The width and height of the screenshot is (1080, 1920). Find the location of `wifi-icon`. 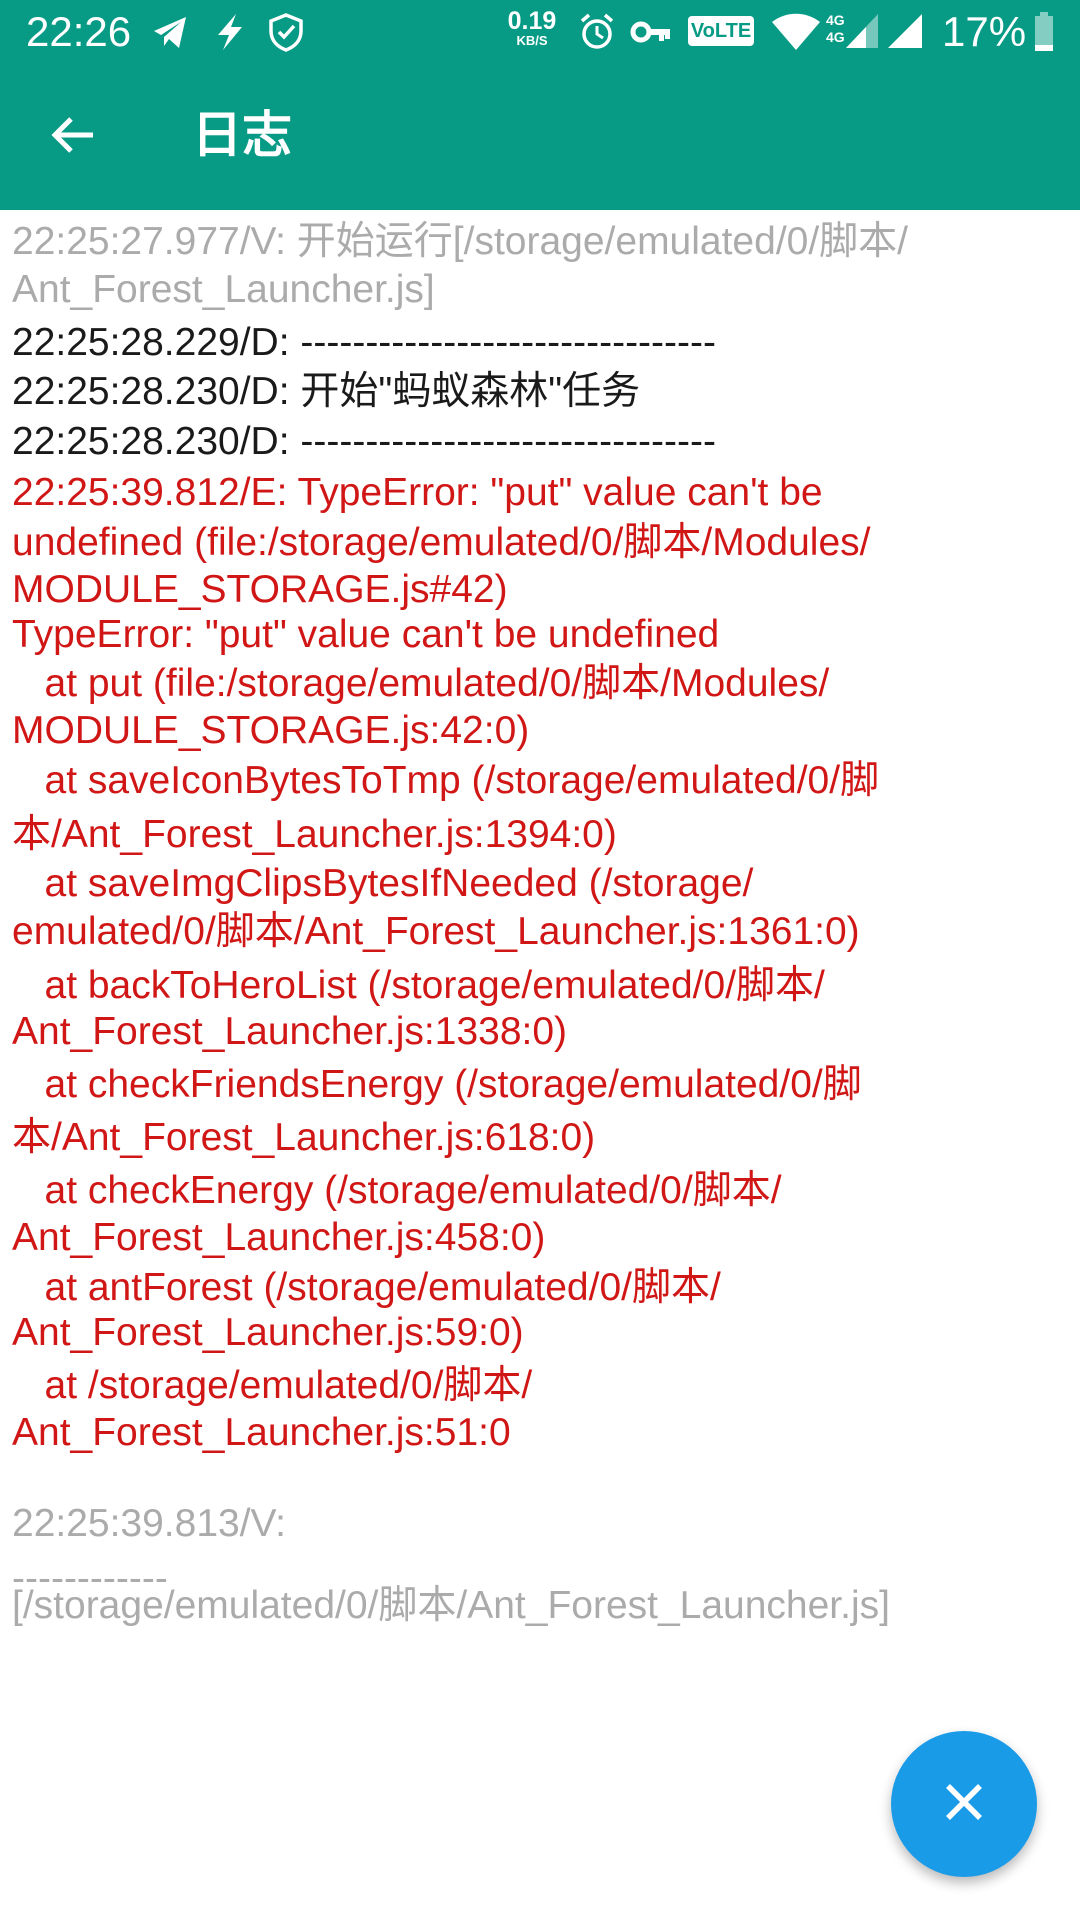

wifi-icon is located at coordinates (796, 33).